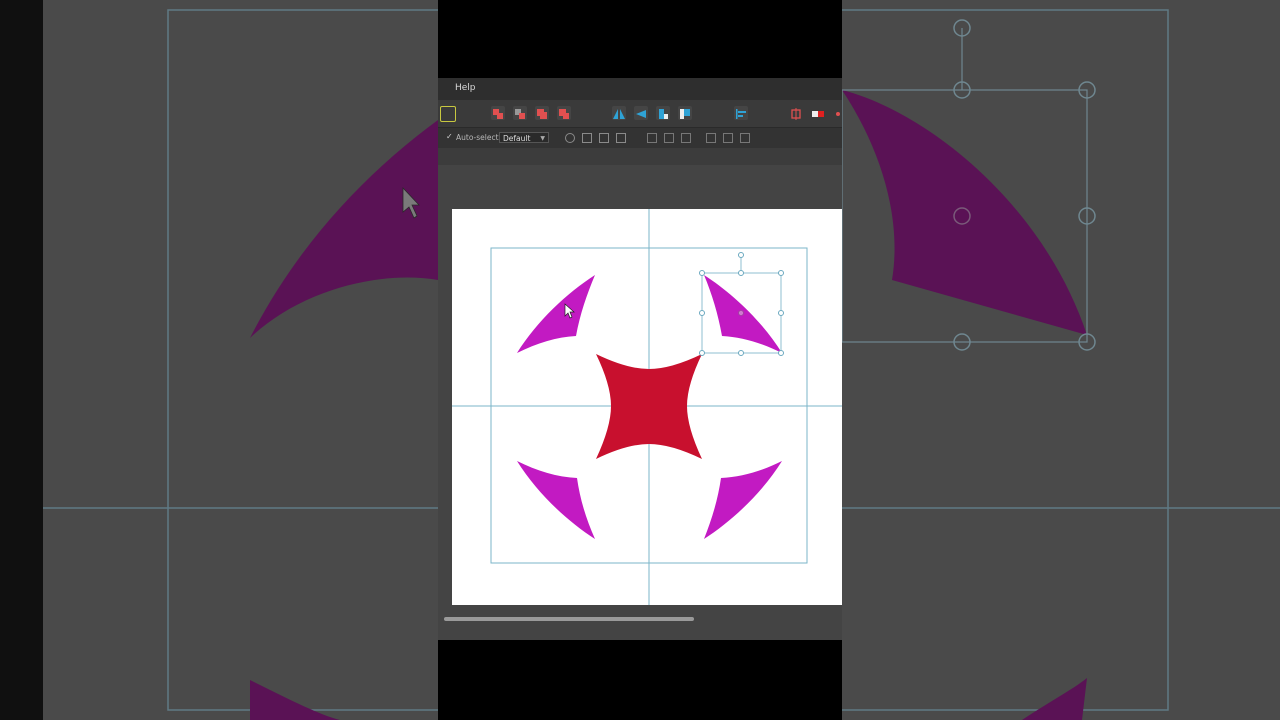 The width and height of the screenshot is (1280, 720). I want to click on transform-center-icon, so click(570, 138).